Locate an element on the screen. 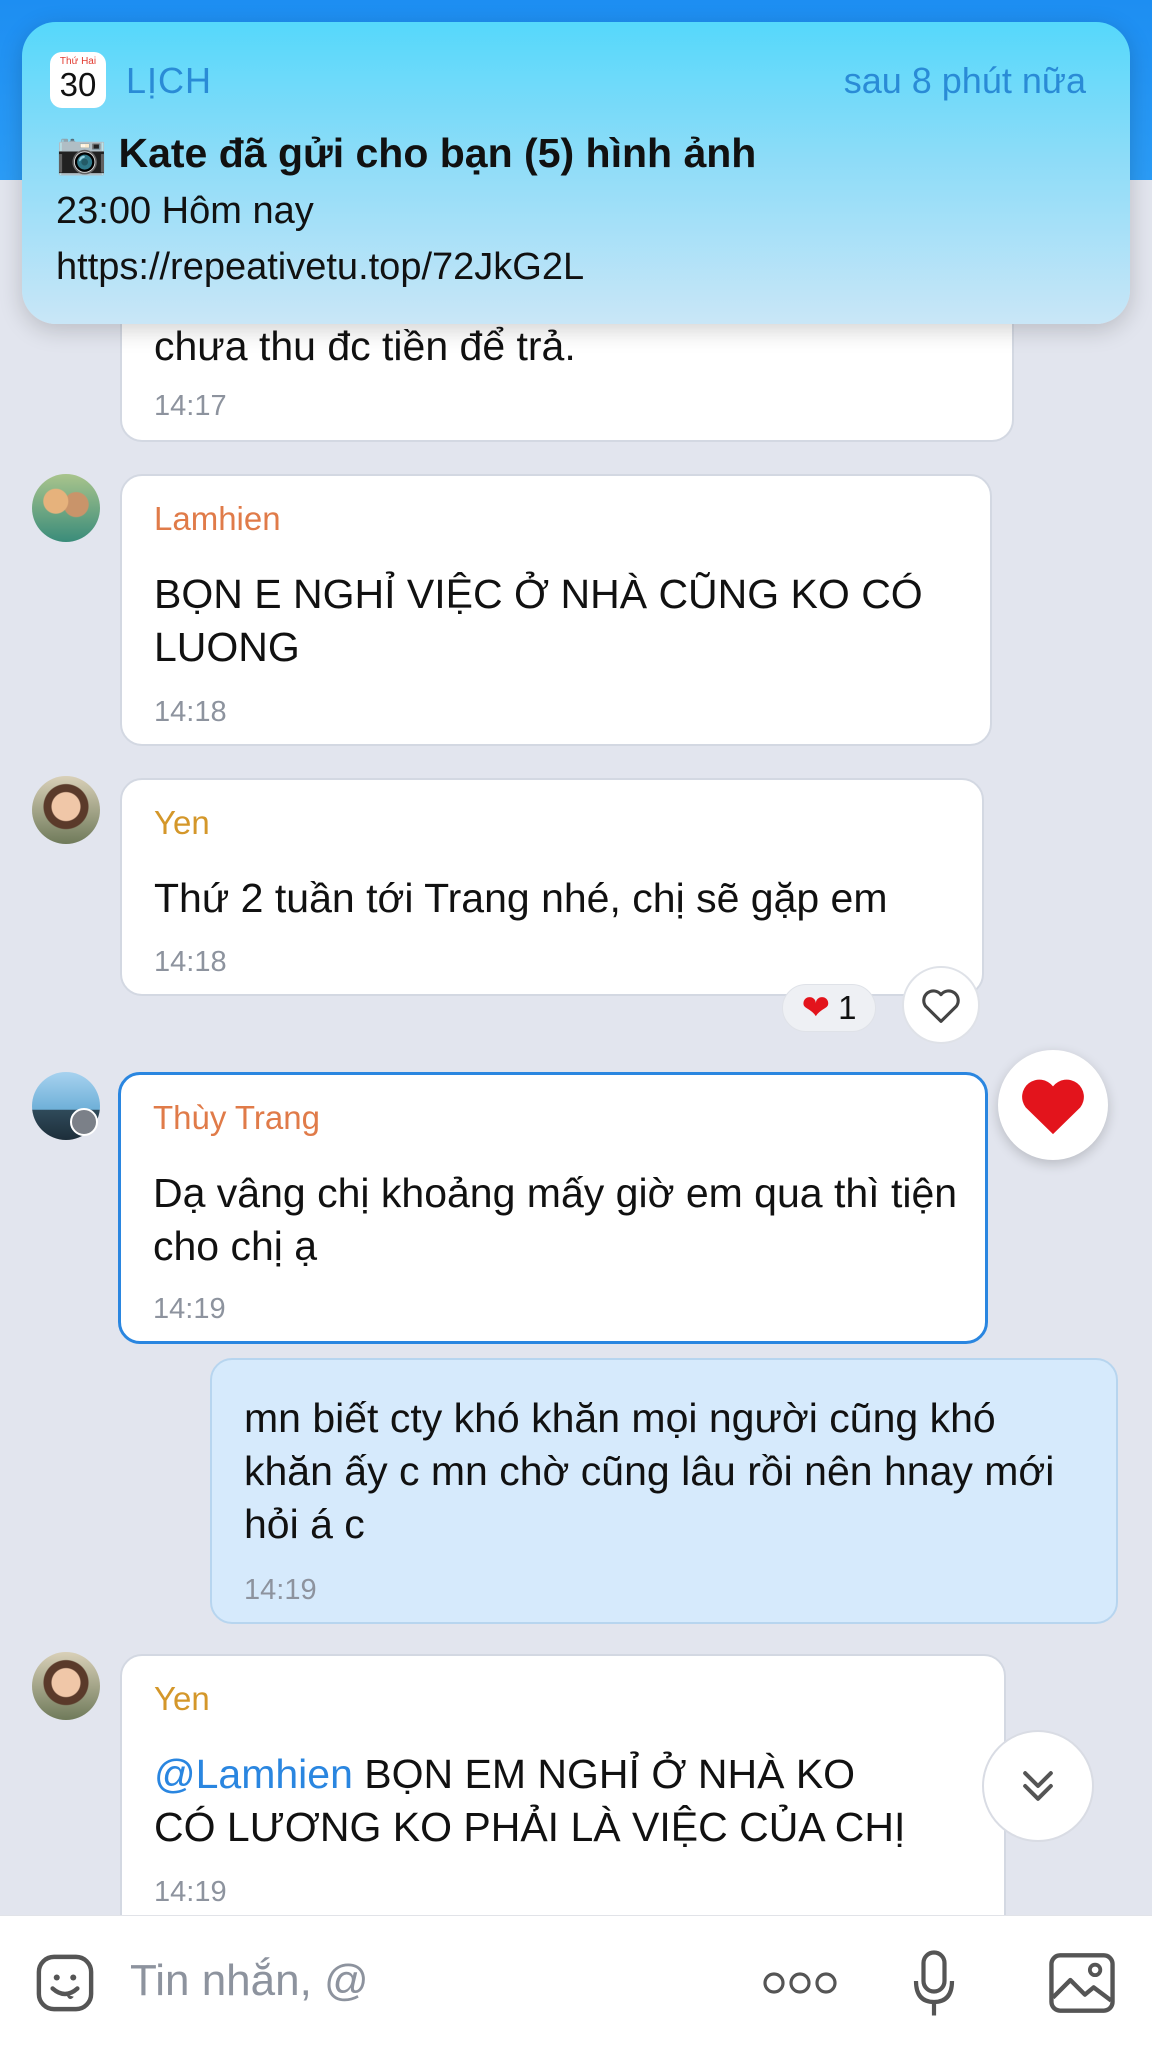 This screenshot has width=1152, height=2048. reaction-heart-button is located at coordinates (1053, 1105).